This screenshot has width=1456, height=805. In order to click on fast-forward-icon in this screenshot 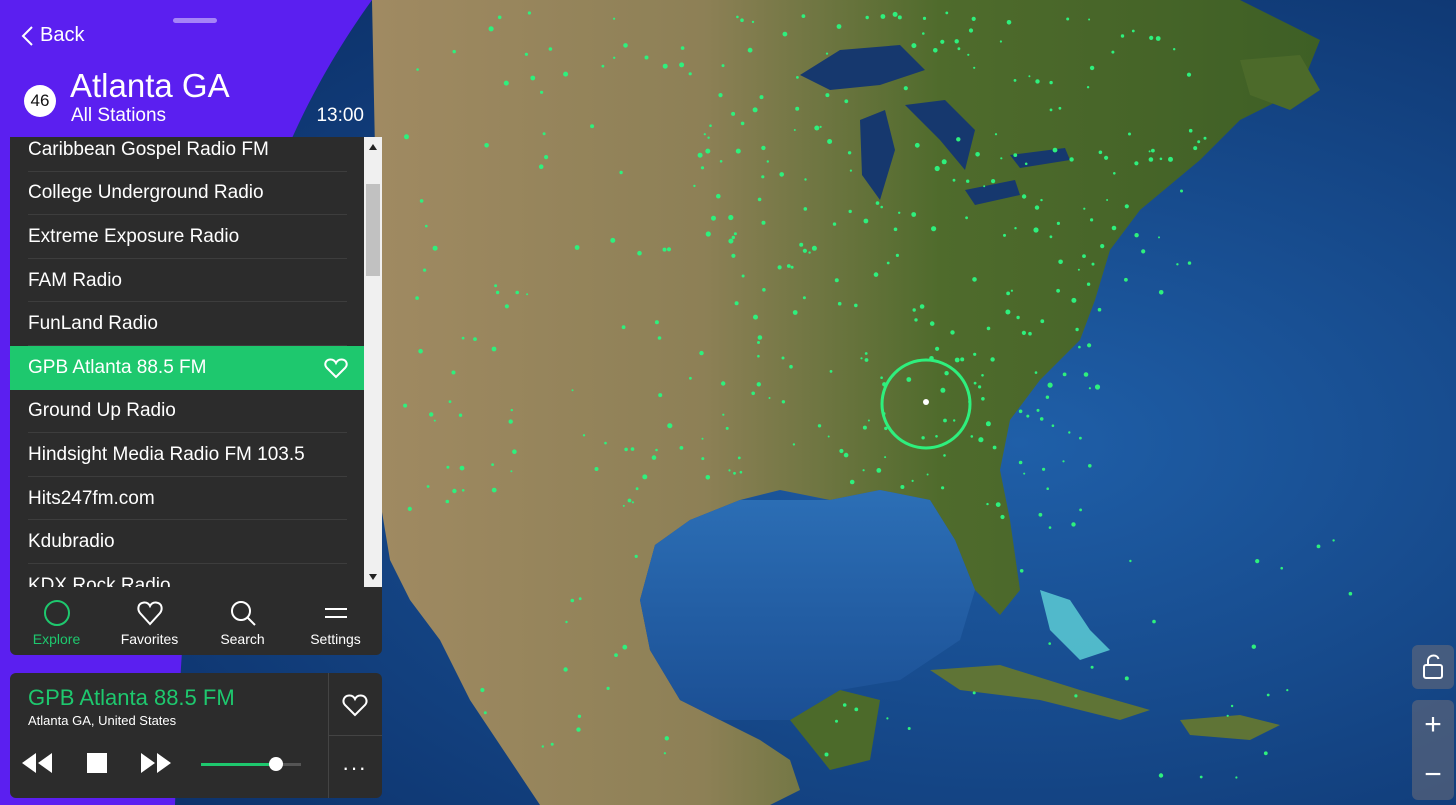, I will do `click(156, 763)`.